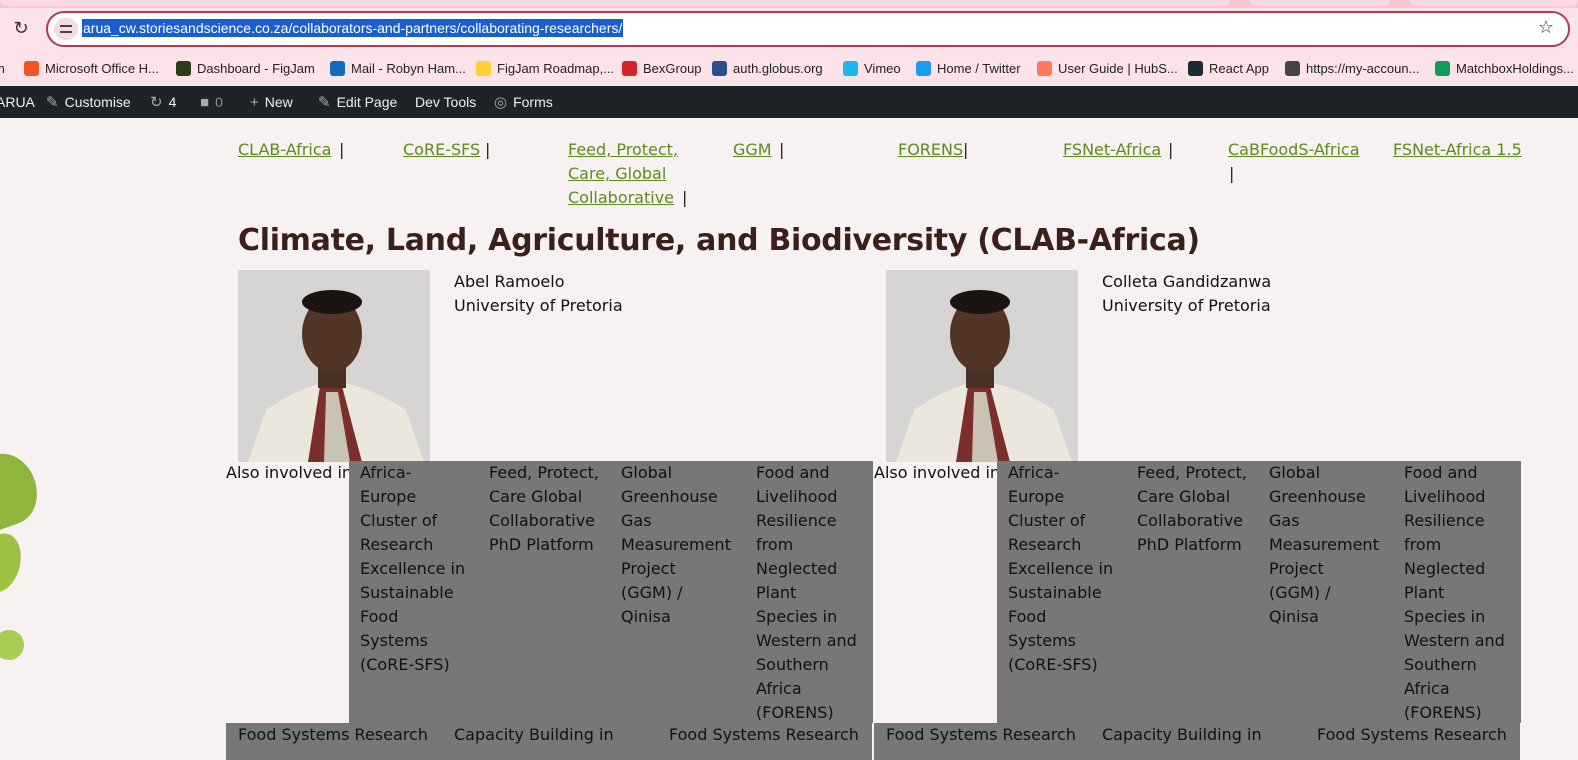 The image size is (1578, 760). Describe the element at coordinates (523, 102) in the screenshot. I see `admin-forms: ◎ Forms` at that location.